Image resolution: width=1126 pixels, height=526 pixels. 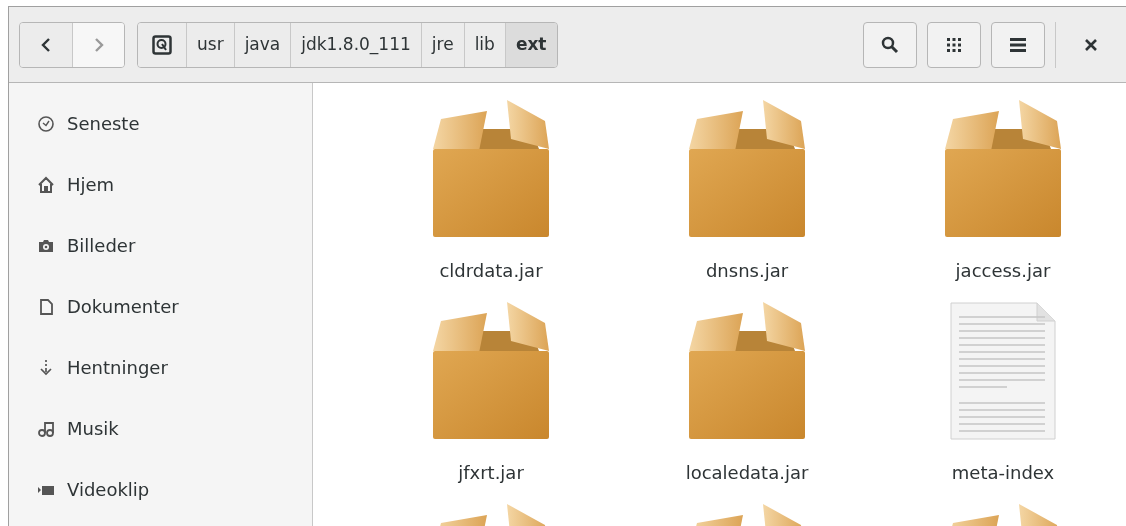 What do you see at coordinates (491, 270) in the screenshot?
I see `file-name: cldrdata.jar` at bounding box center [491, 270].